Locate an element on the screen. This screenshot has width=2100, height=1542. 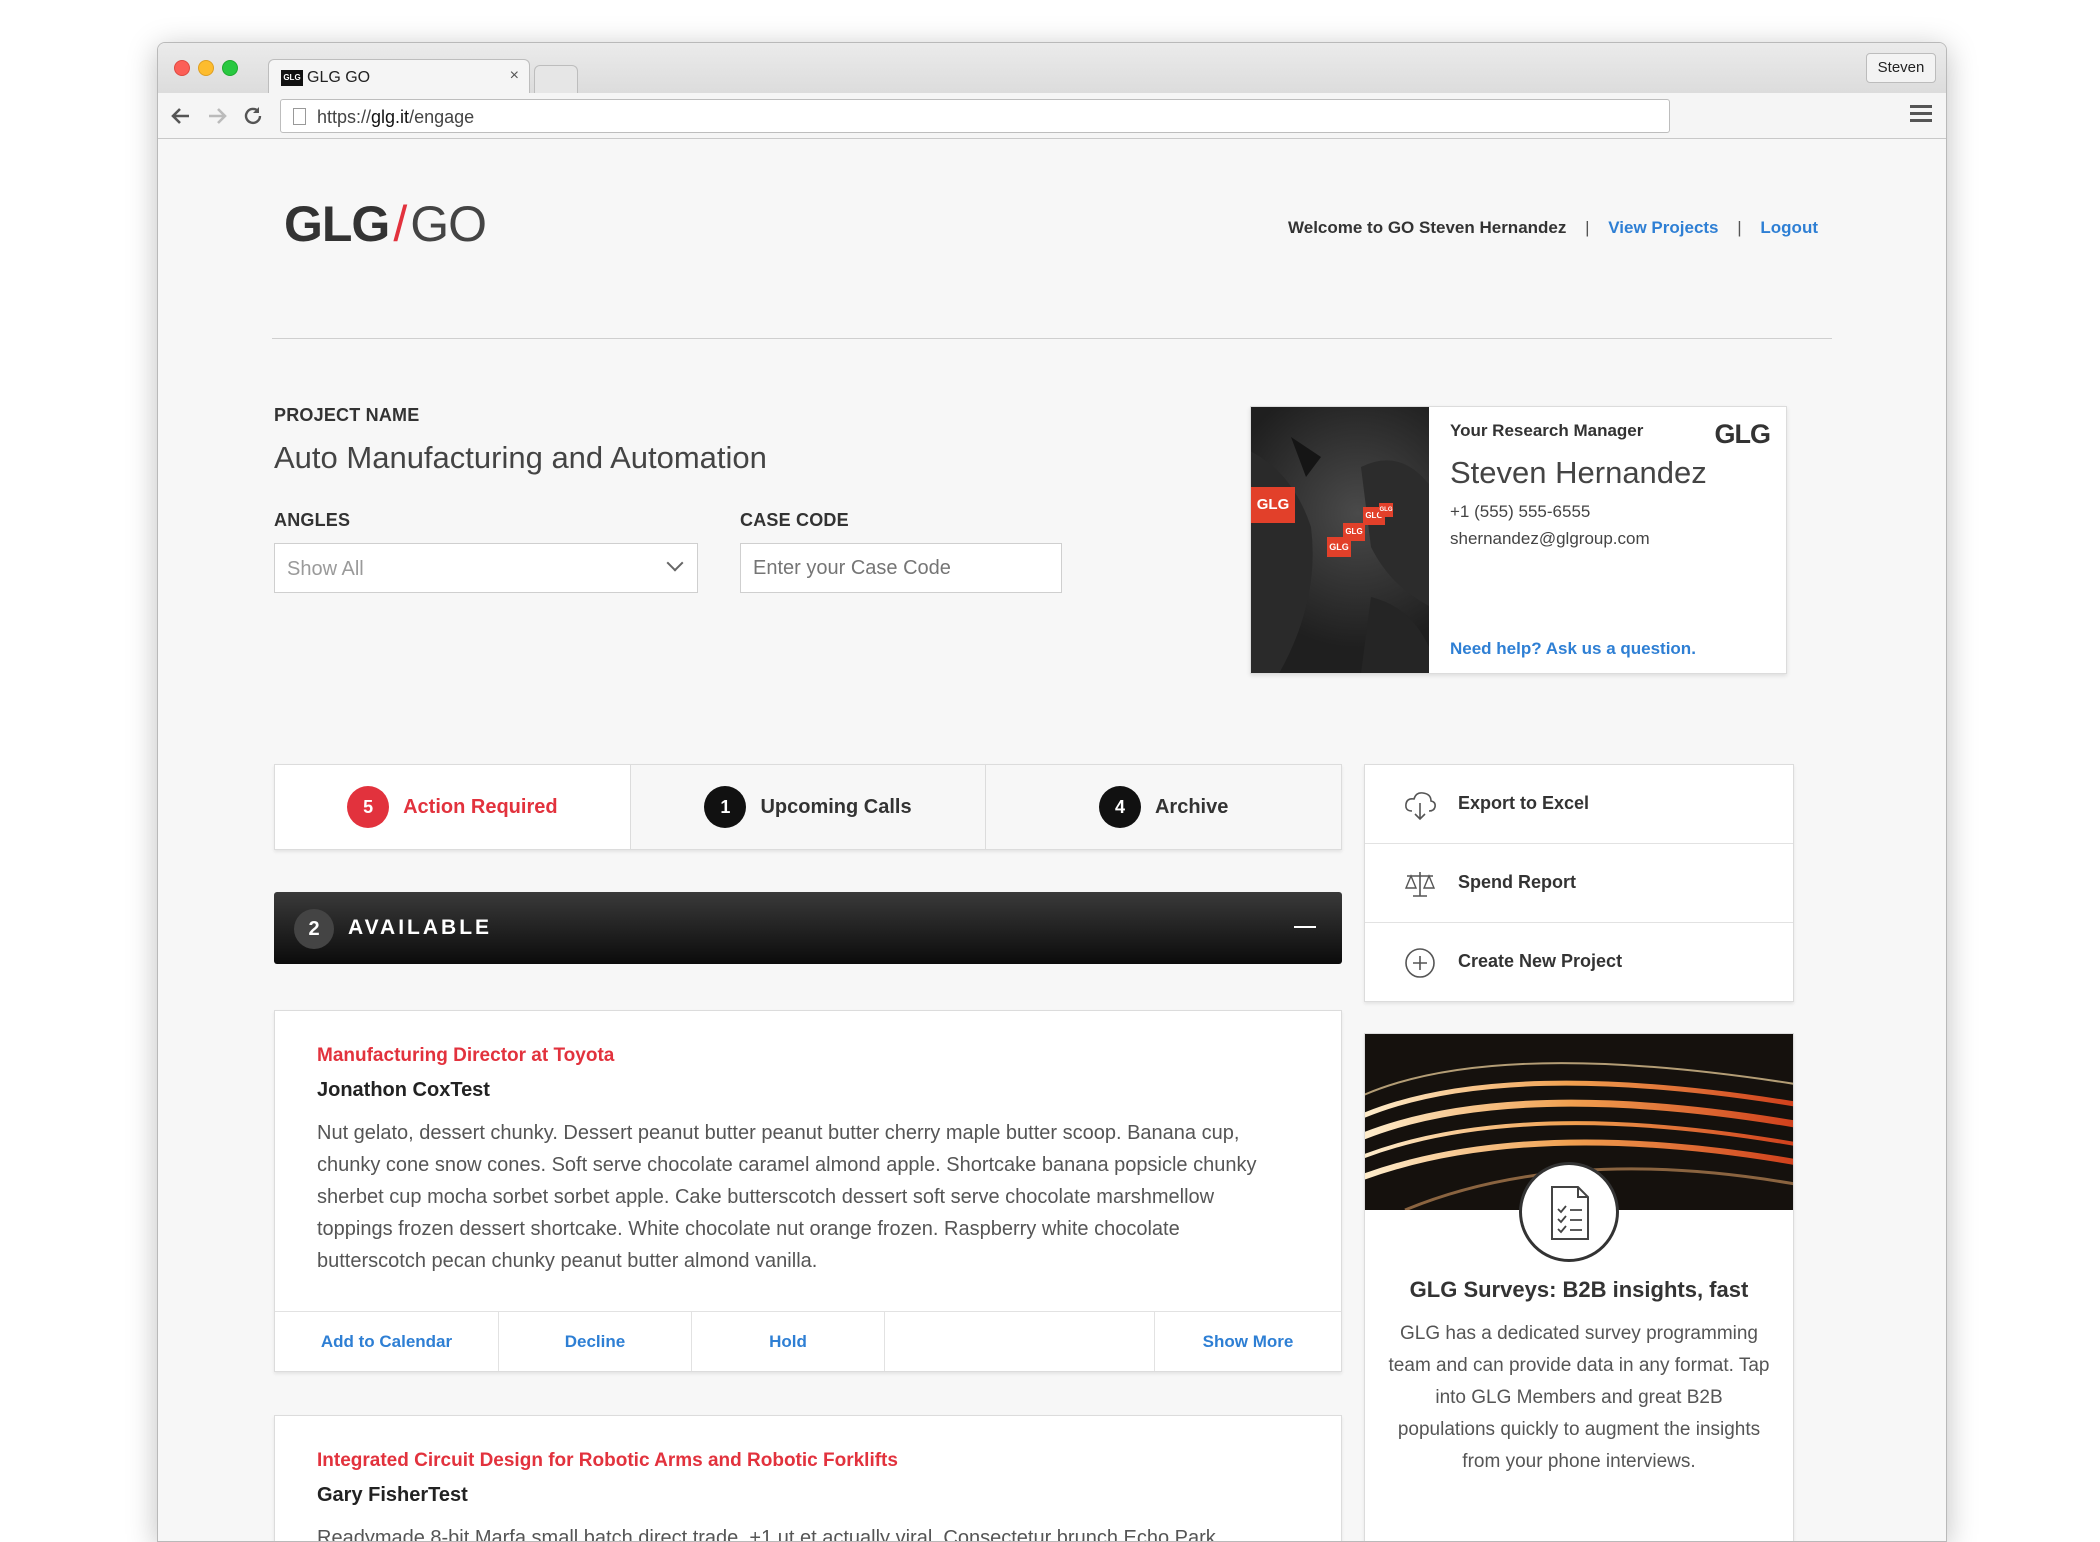
expert-name: Jonathon CoxTest is located at coordinates (403, 1090).